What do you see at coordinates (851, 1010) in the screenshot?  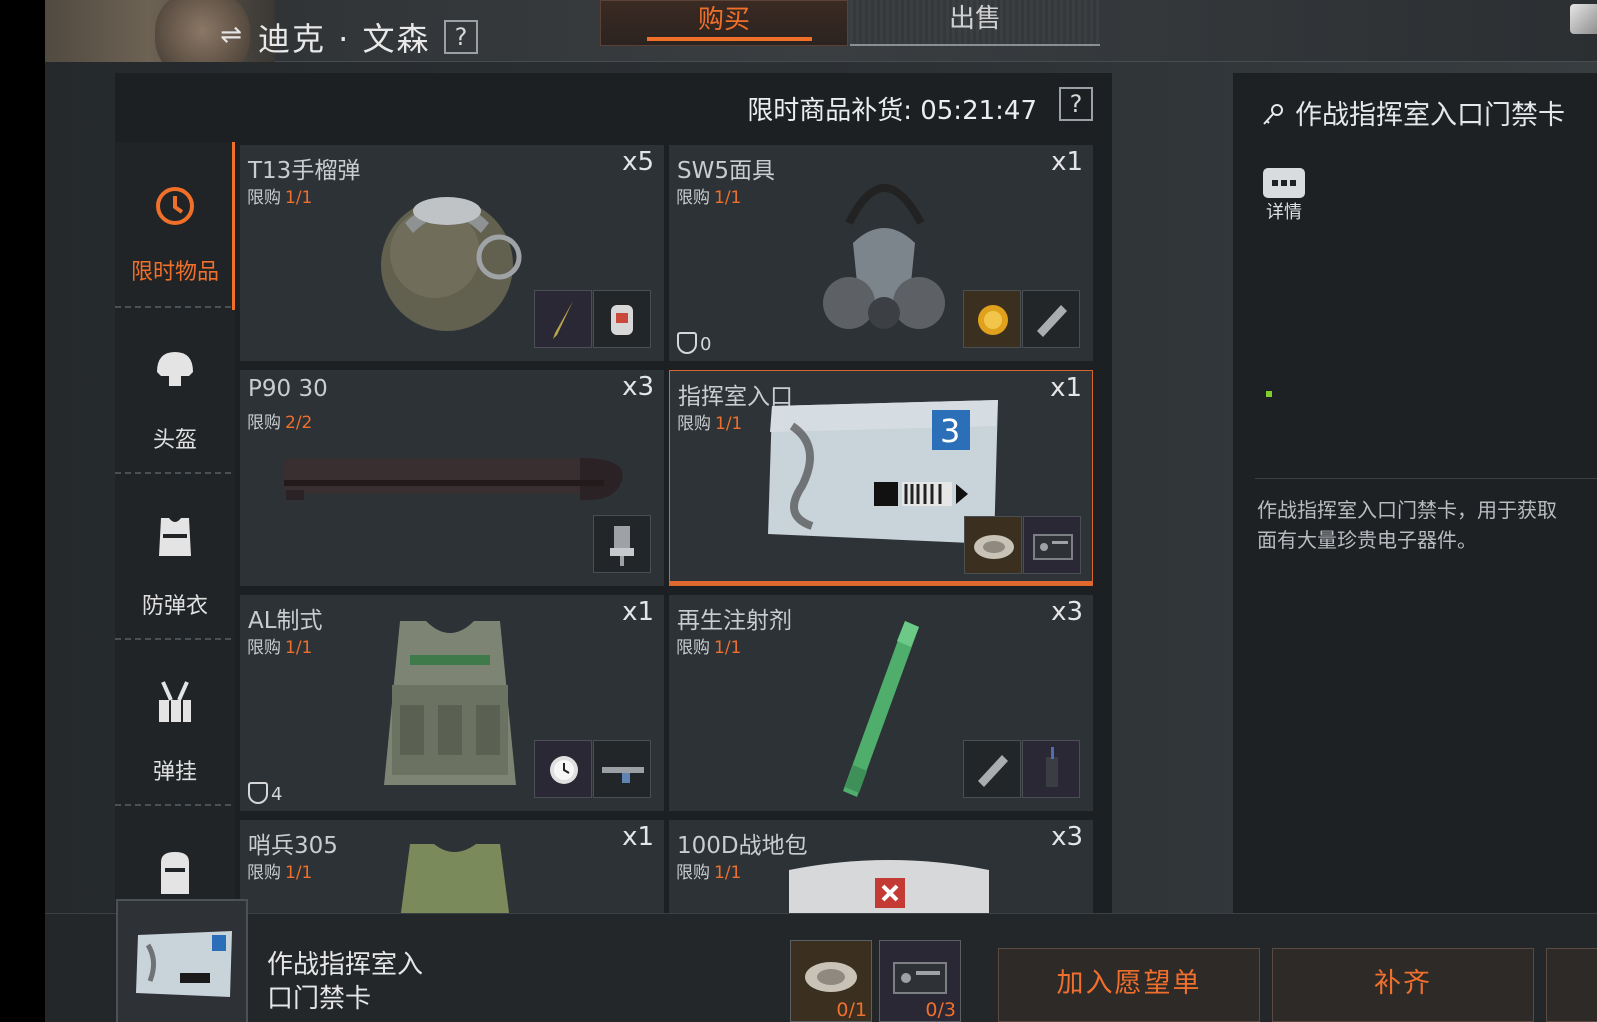 I see `material-count: 0/1` at bounding box center [851, 1010].